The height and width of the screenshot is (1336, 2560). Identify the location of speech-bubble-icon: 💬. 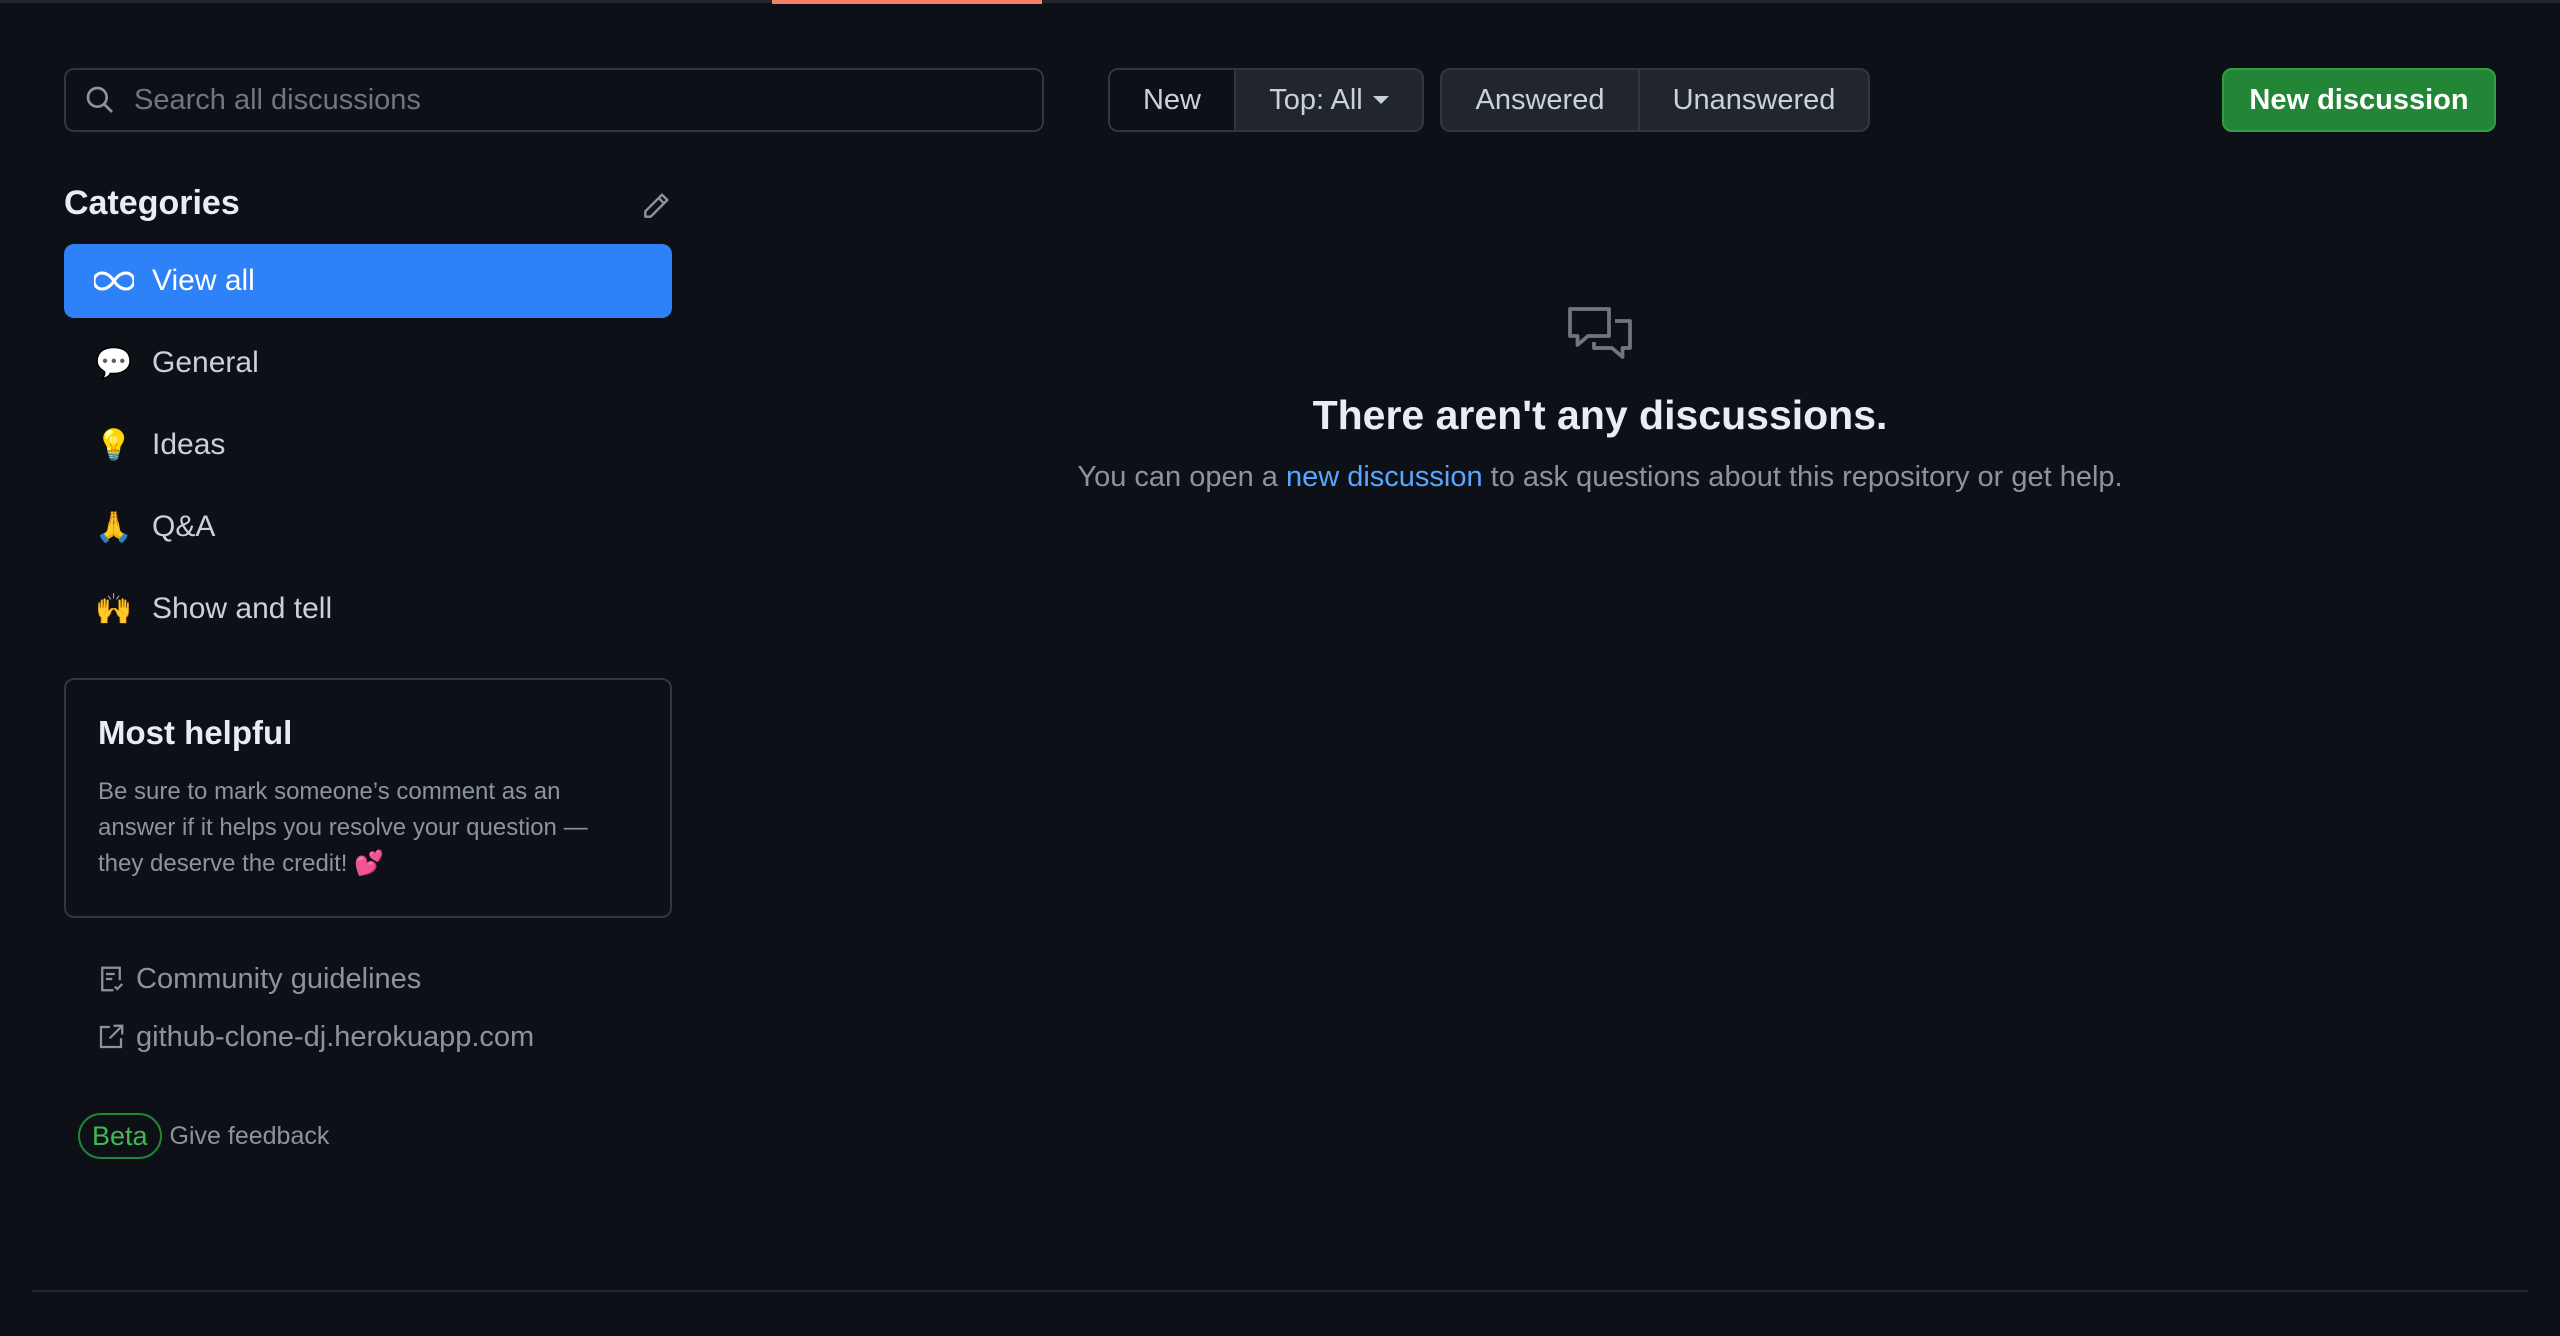
(114, 363).